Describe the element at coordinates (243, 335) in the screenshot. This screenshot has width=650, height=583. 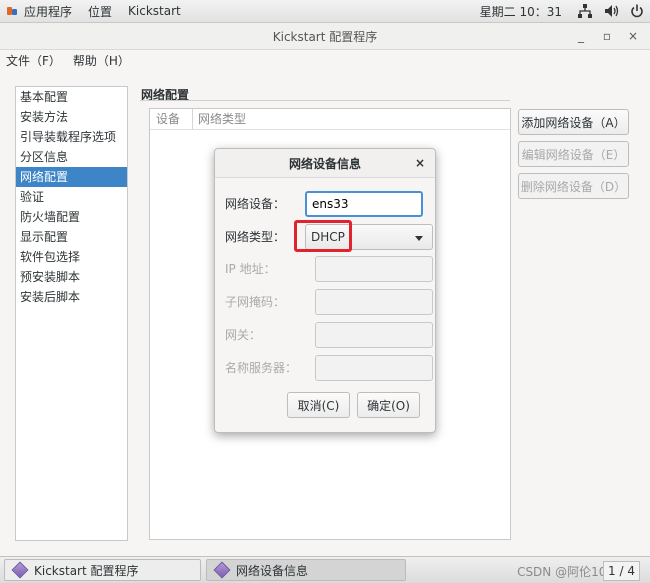
I see `gateway-label: 网关：` at that location.